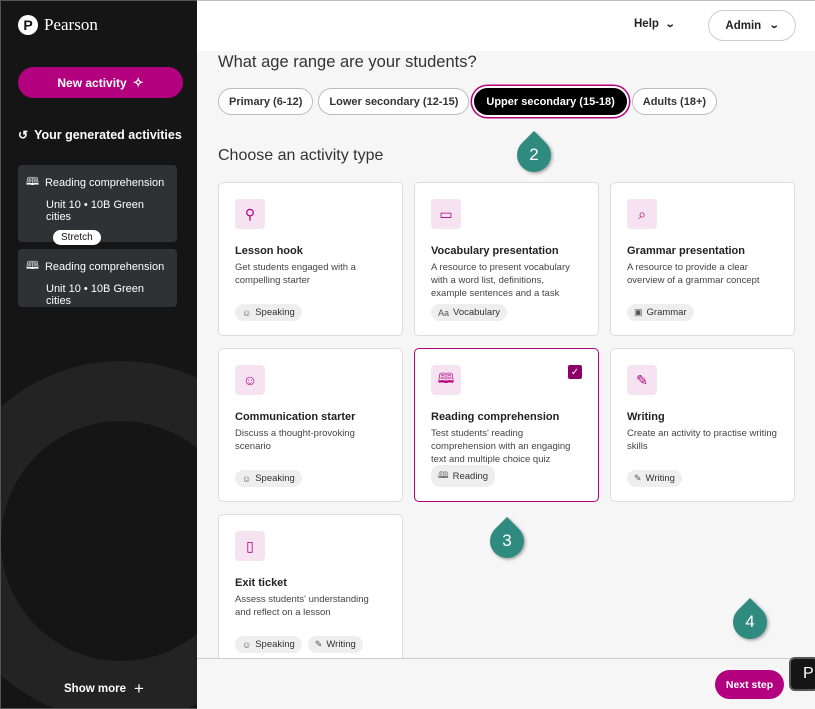 The image size is (815, 709). I want to click on skill-tag: Aa Vocabulary, so click(469, 312).